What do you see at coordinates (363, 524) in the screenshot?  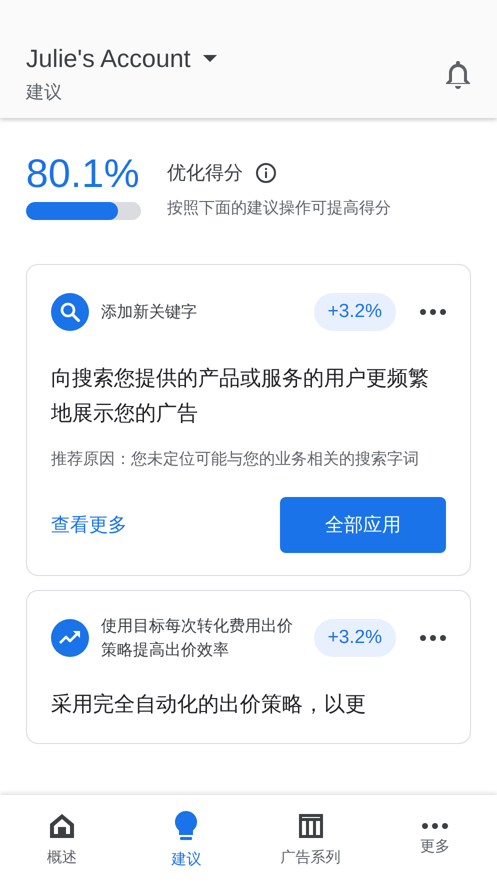 I see `apply-all-button: 全部应用` at bounding box center [363, 524].